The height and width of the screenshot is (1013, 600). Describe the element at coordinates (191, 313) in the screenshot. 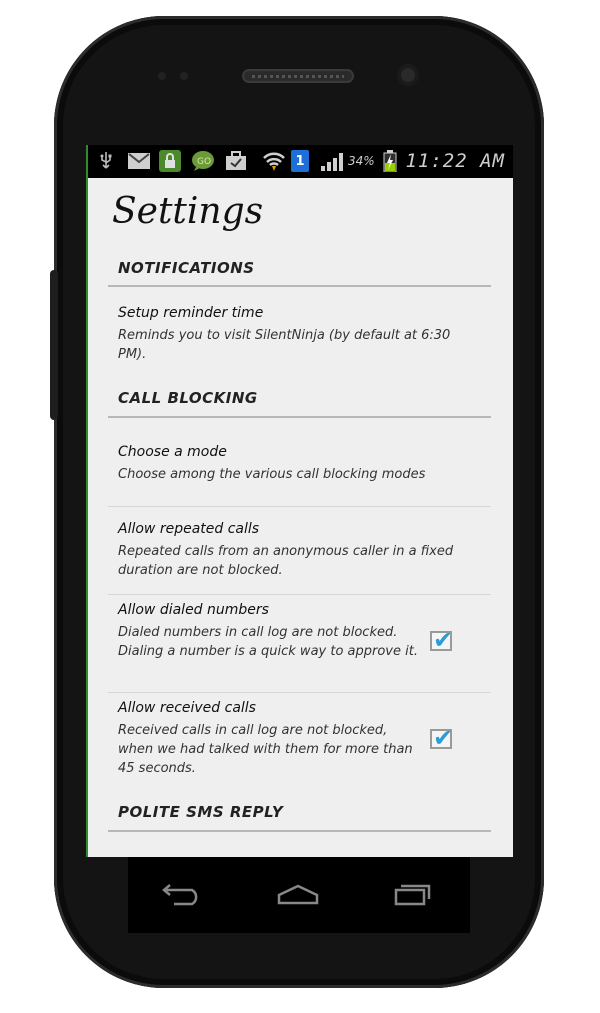

I see `pref-title: Setup reminder time` at that location.